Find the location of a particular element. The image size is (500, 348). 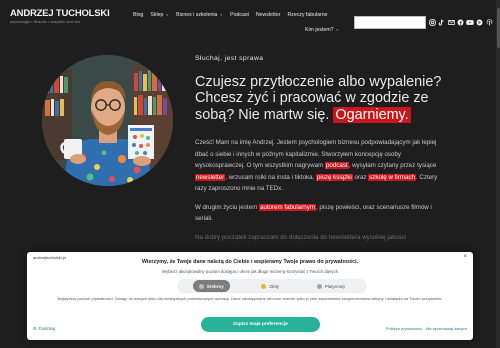

instagram-icon is located at coordinates (432, 22).